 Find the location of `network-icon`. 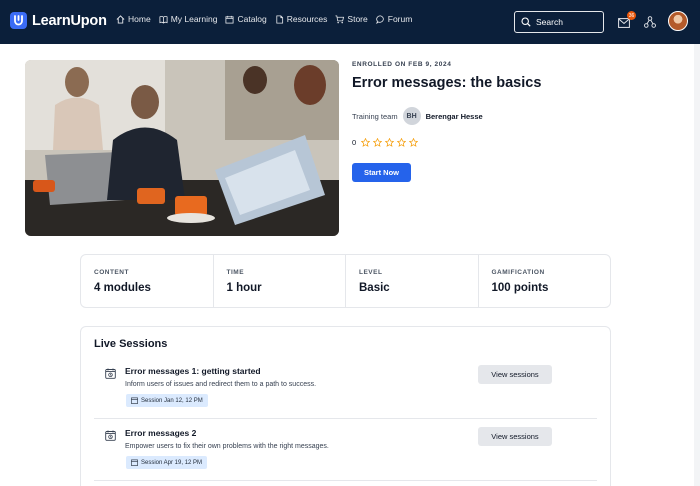

network-icon is located at coordinates (650, 22).